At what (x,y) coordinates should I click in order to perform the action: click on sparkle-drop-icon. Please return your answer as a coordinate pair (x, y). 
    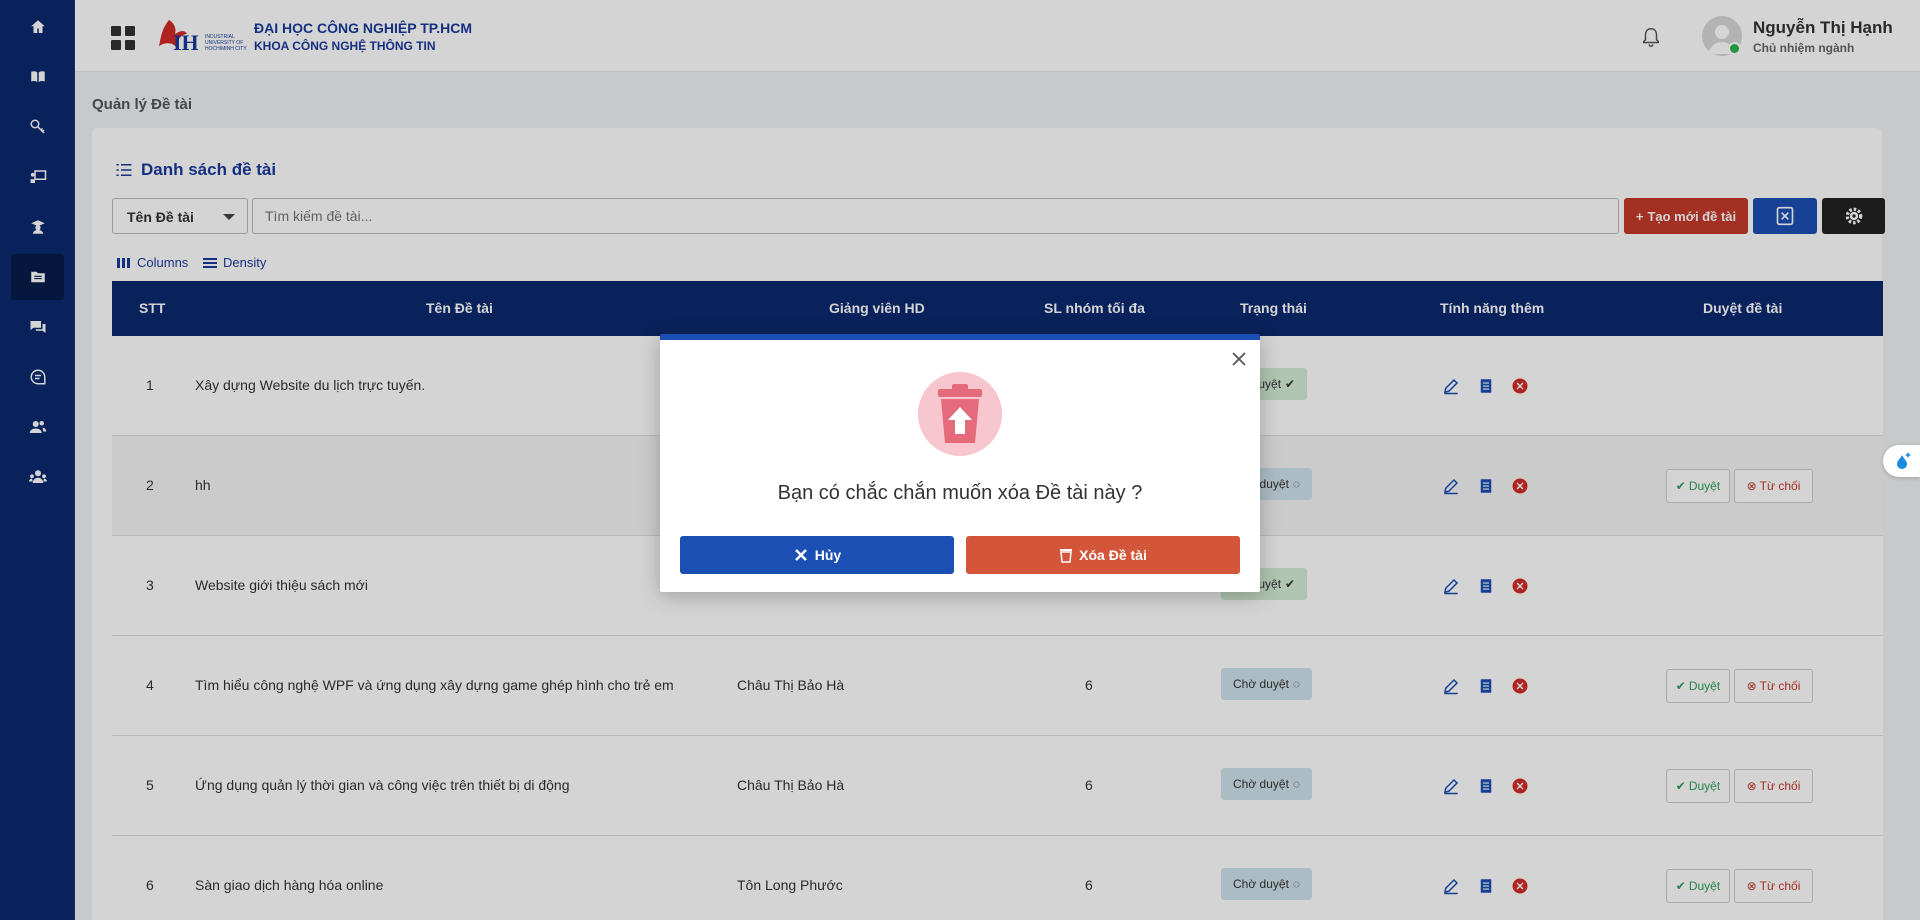
    Looking at the image, I should click on (1903, 460).